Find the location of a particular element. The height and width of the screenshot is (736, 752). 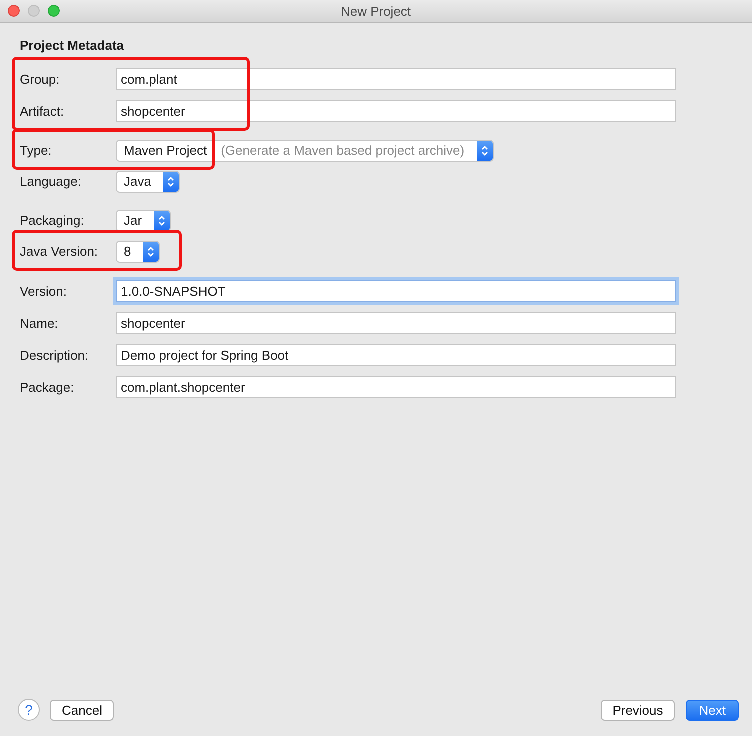

dialog-button: Previous is located at coordinates (638, 710).